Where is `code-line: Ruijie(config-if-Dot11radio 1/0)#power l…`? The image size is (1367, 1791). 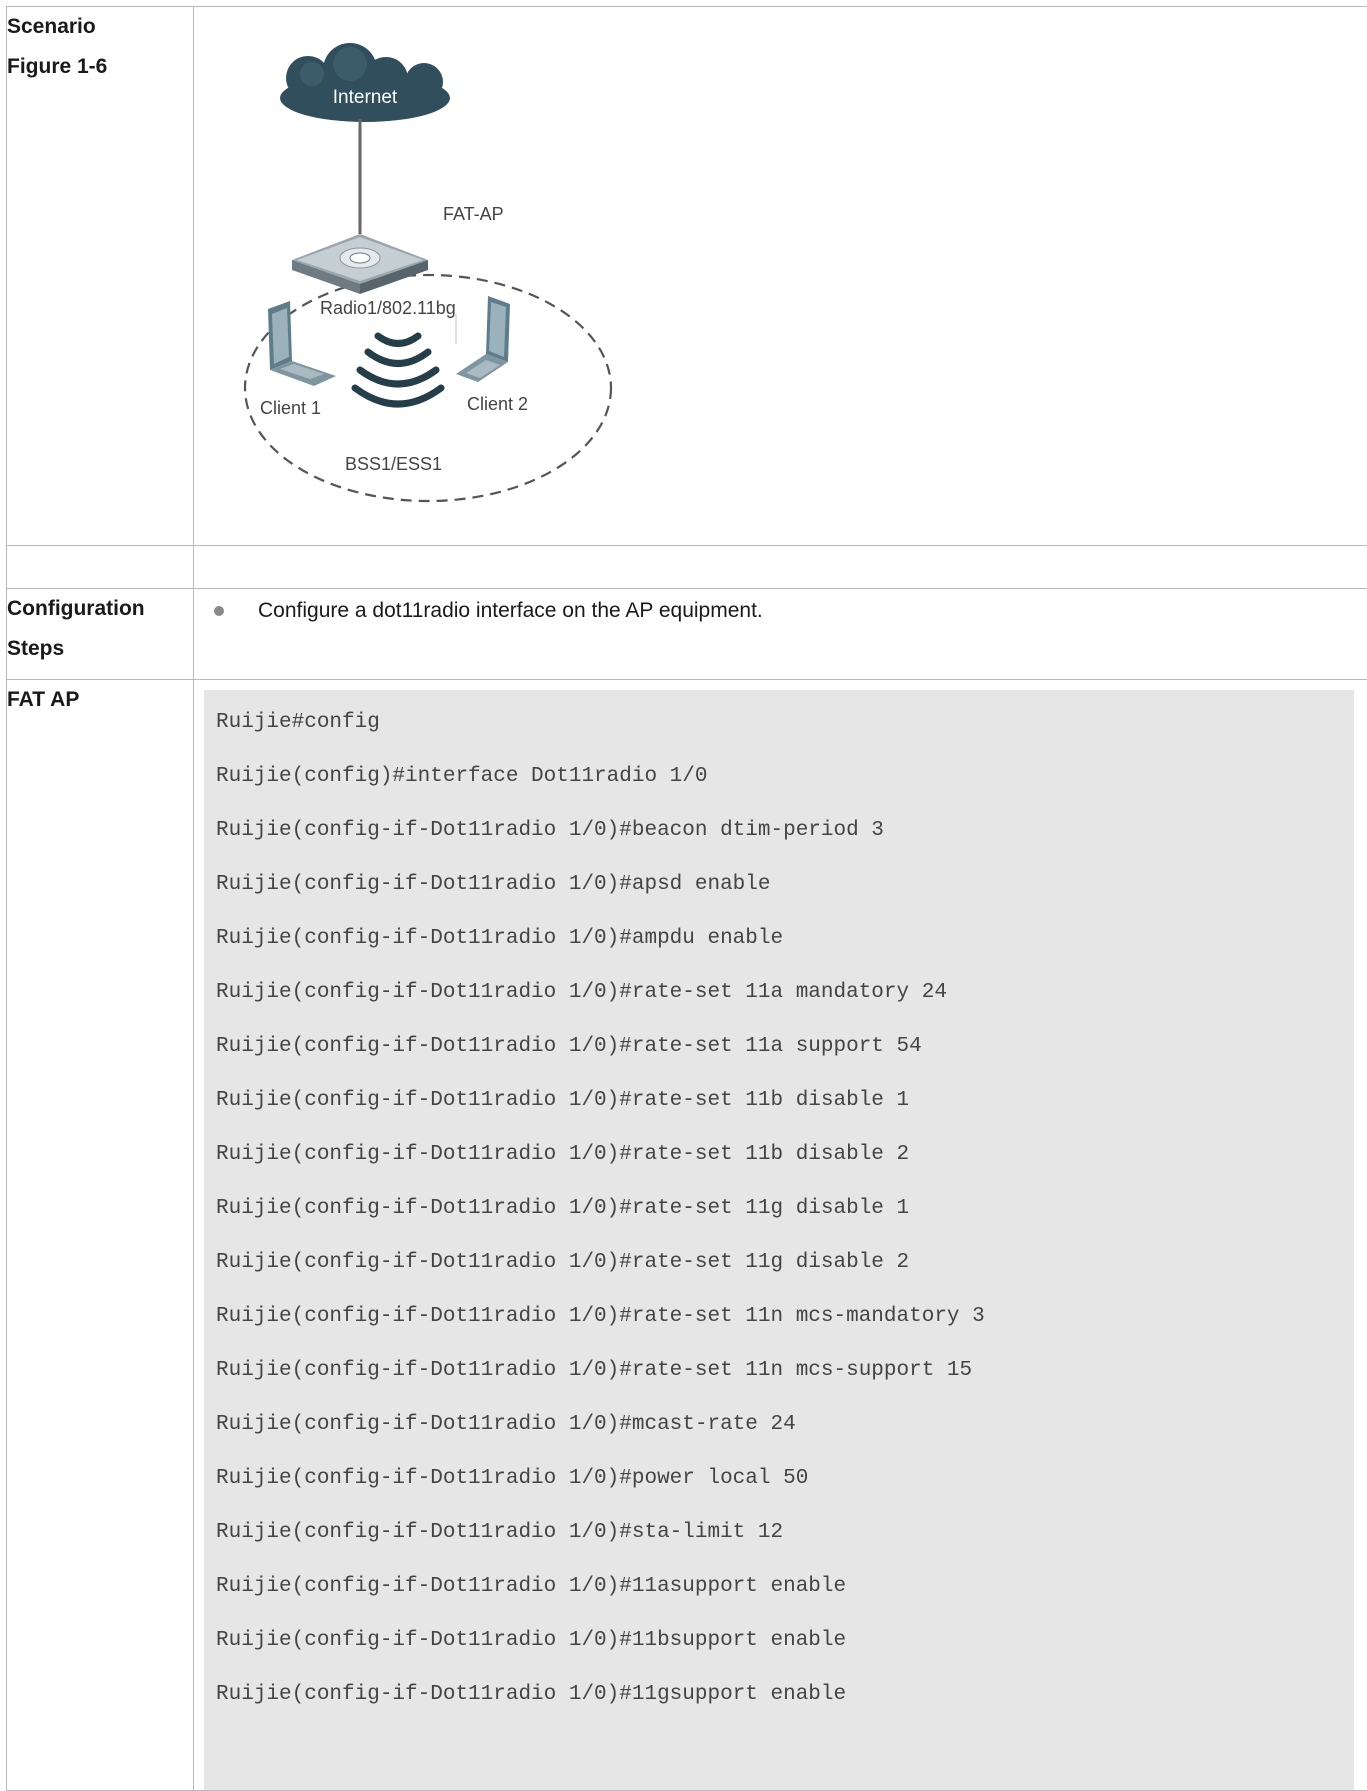 code-line: Ruijie(config-if-Dot11radio 1/0)#power l… is located at coordinates (785, 1479).